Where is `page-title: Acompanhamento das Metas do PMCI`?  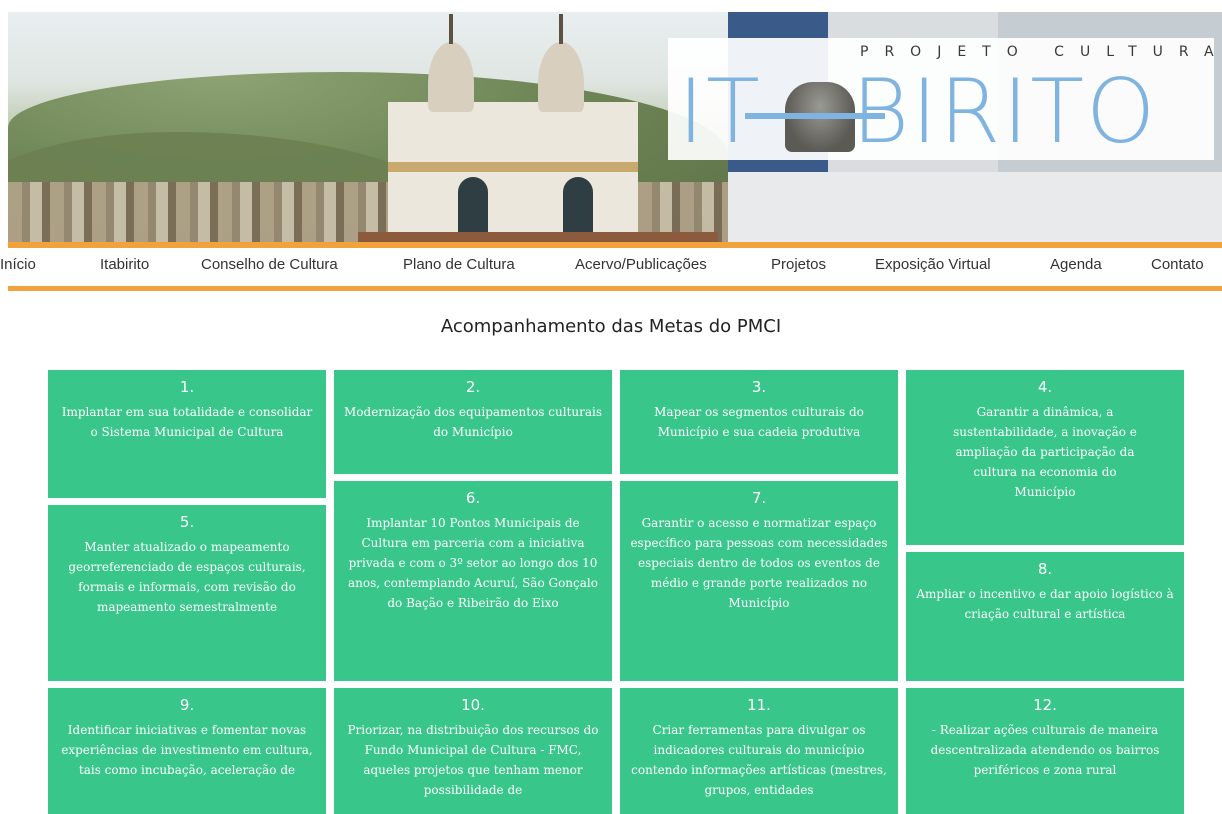 page-title: Acompanhamento das Metas do PMCI is located at coordinates (611, 326).